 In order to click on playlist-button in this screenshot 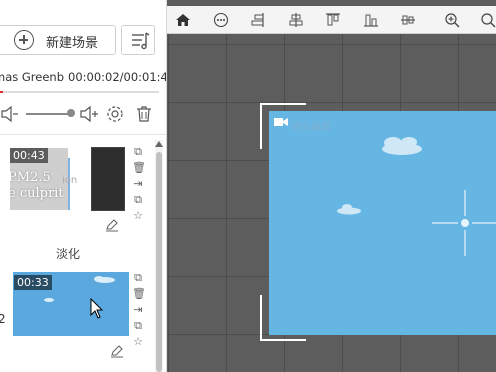, I will do `click(138, 40)`.